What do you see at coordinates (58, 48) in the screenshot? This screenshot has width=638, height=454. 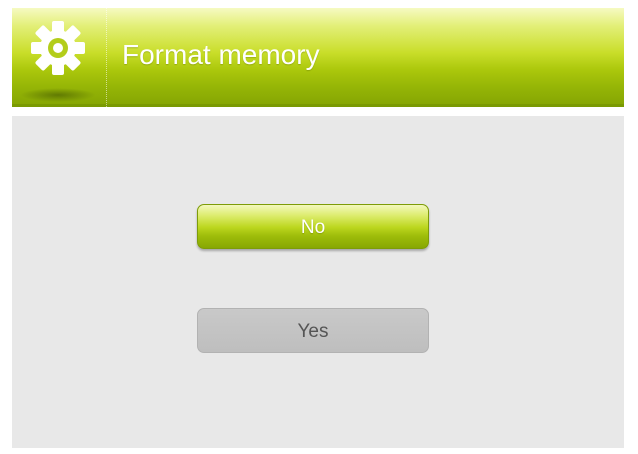 I see `gear-icon` at bounding box center [58, 48].